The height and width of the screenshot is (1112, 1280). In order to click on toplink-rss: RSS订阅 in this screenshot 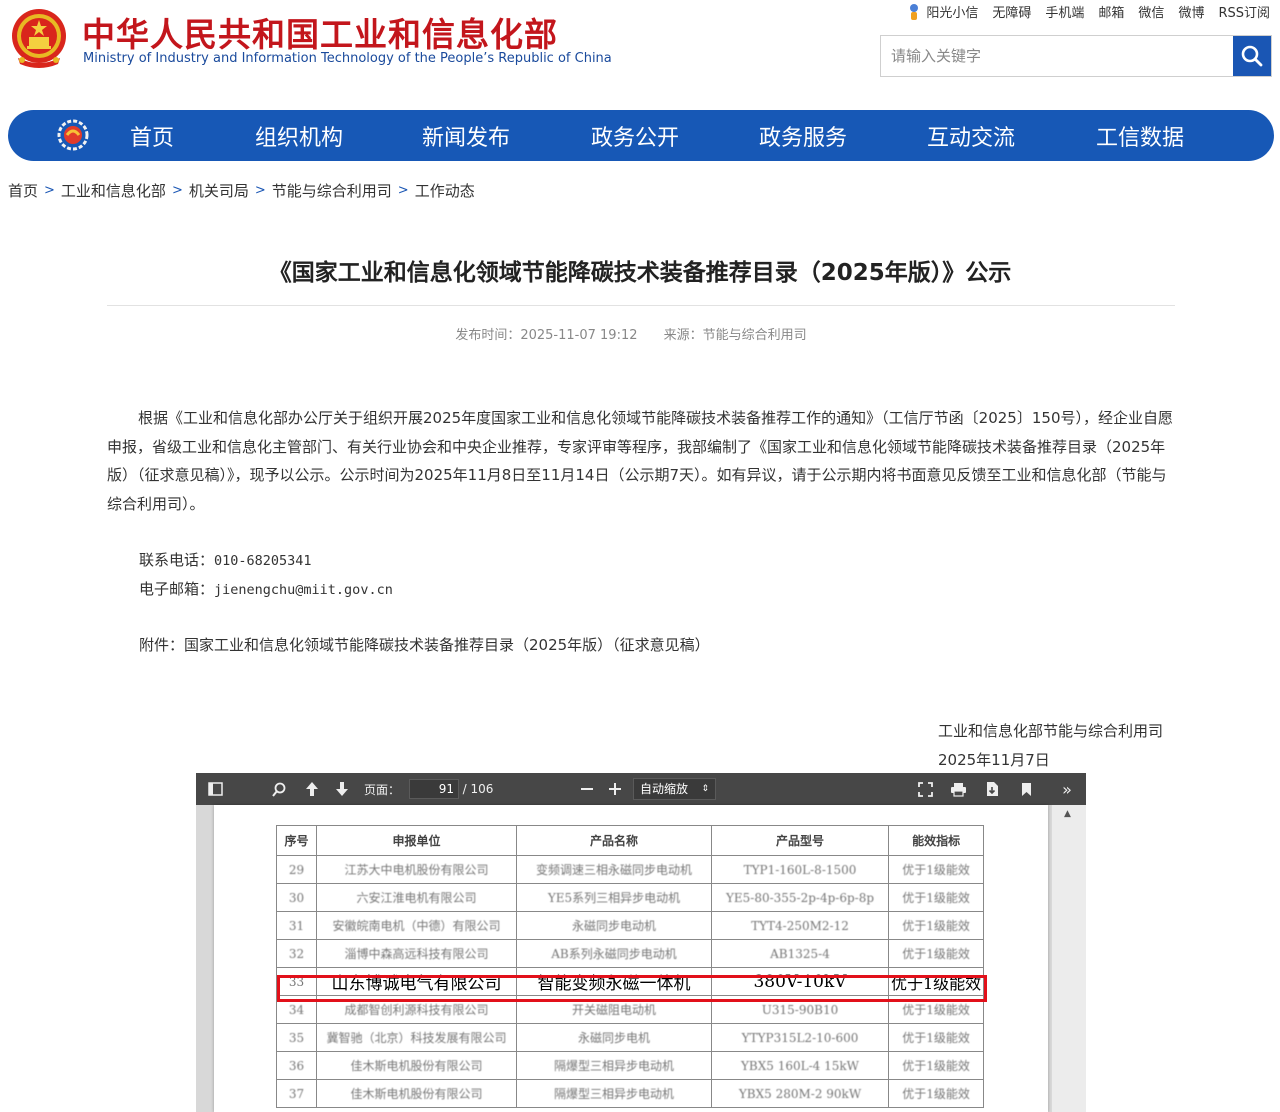, I will do `click(1244, 11)`.